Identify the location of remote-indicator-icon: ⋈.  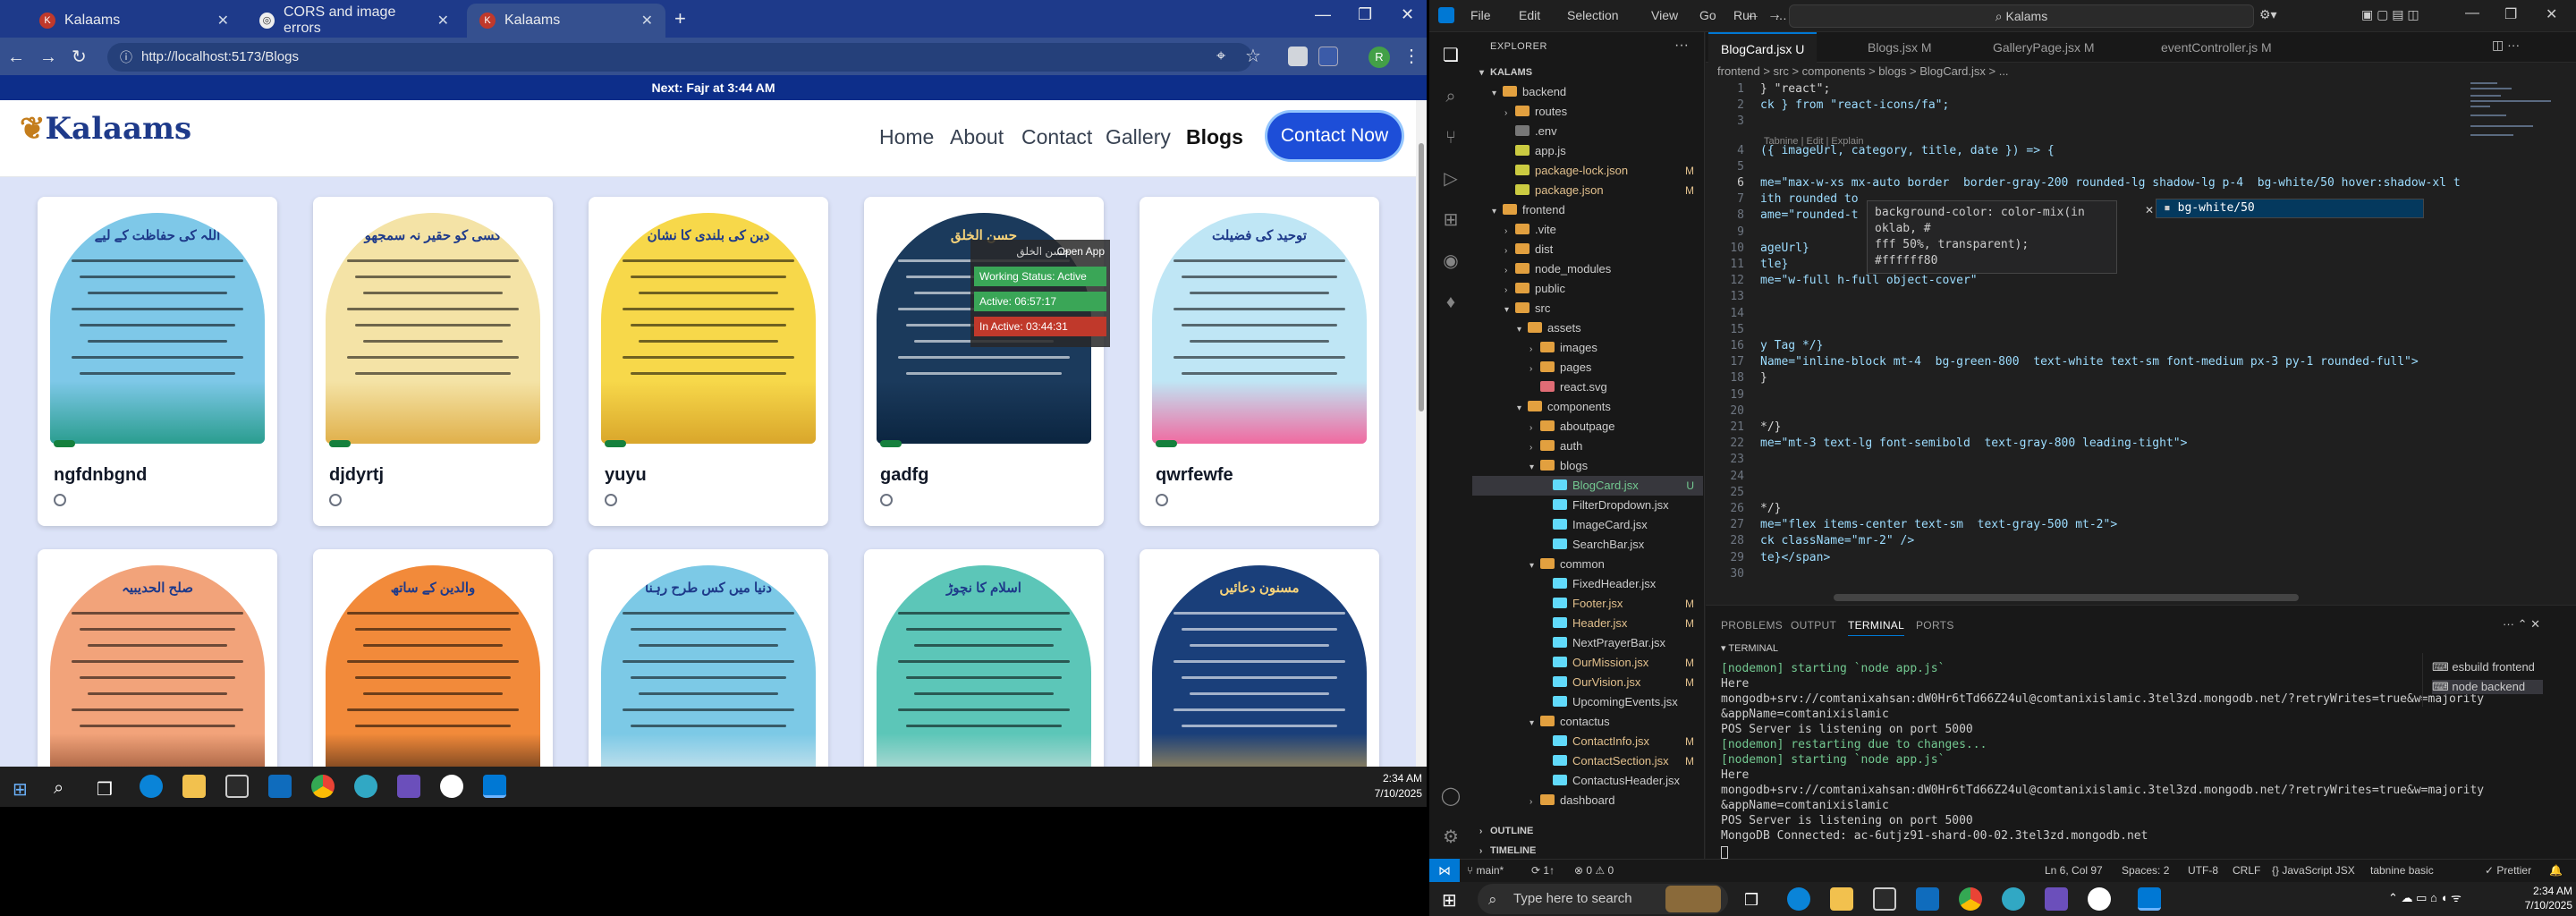
(1444, 870).